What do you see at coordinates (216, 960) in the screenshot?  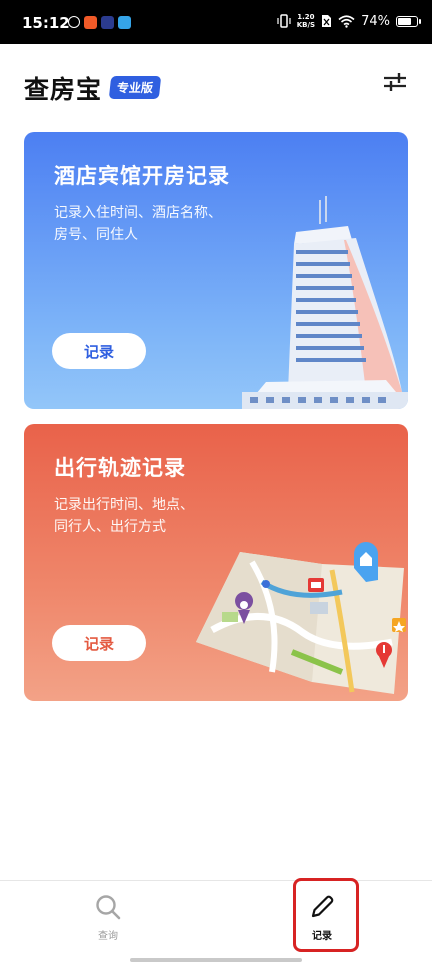 I see `home-indicator` at bounding box center [216, 960].